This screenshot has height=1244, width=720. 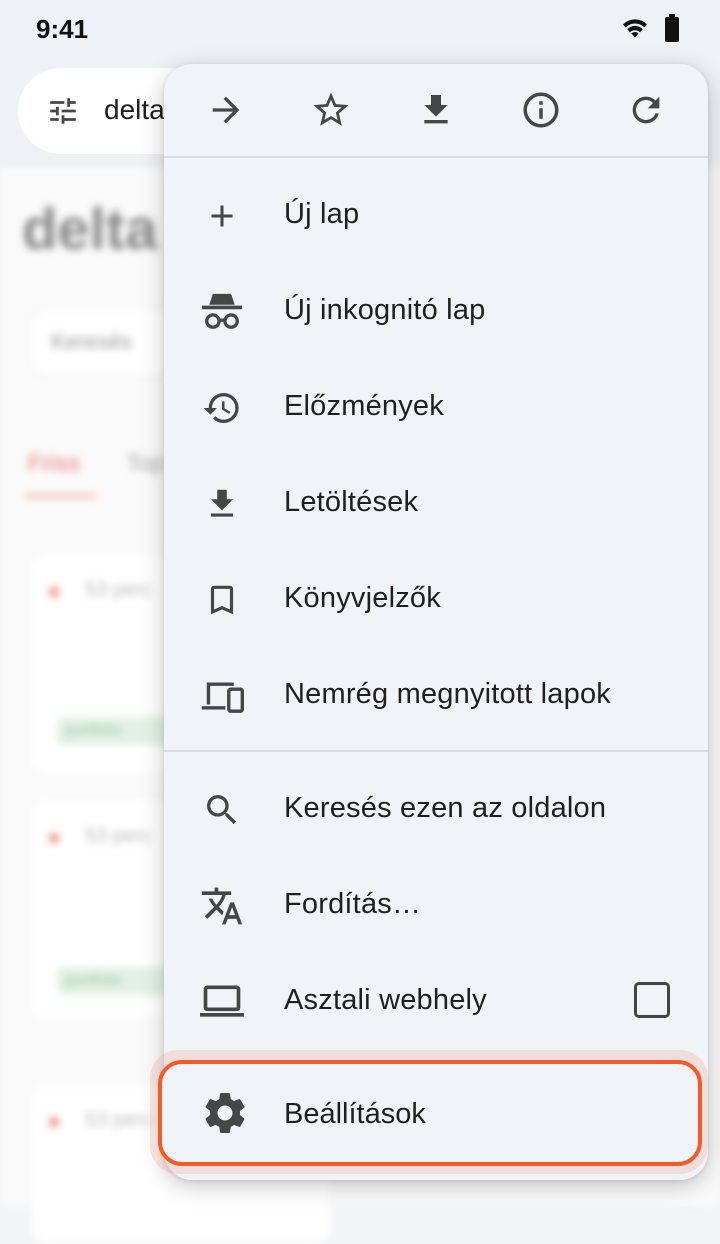 I want to click on status-icons, so click(x=650, y=28).